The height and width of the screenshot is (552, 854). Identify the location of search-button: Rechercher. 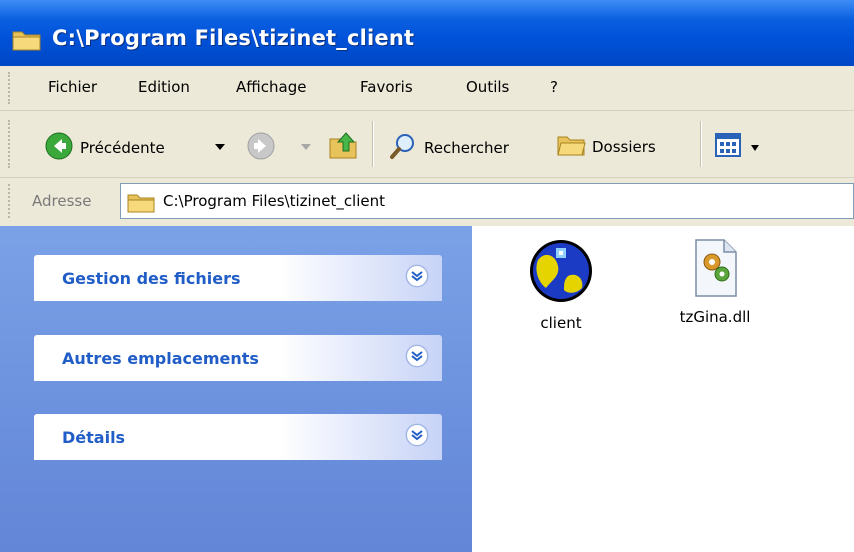
(448, 148).